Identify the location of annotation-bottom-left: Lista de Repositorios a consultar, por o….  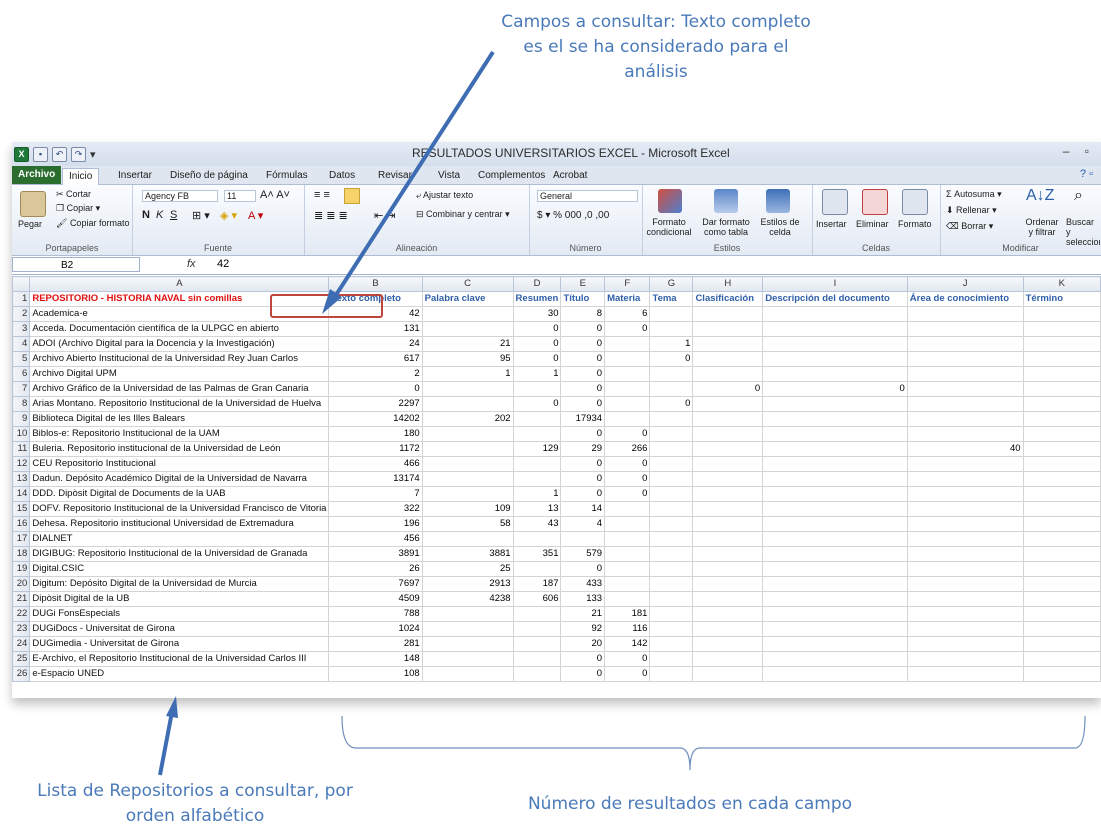
(195, 803).